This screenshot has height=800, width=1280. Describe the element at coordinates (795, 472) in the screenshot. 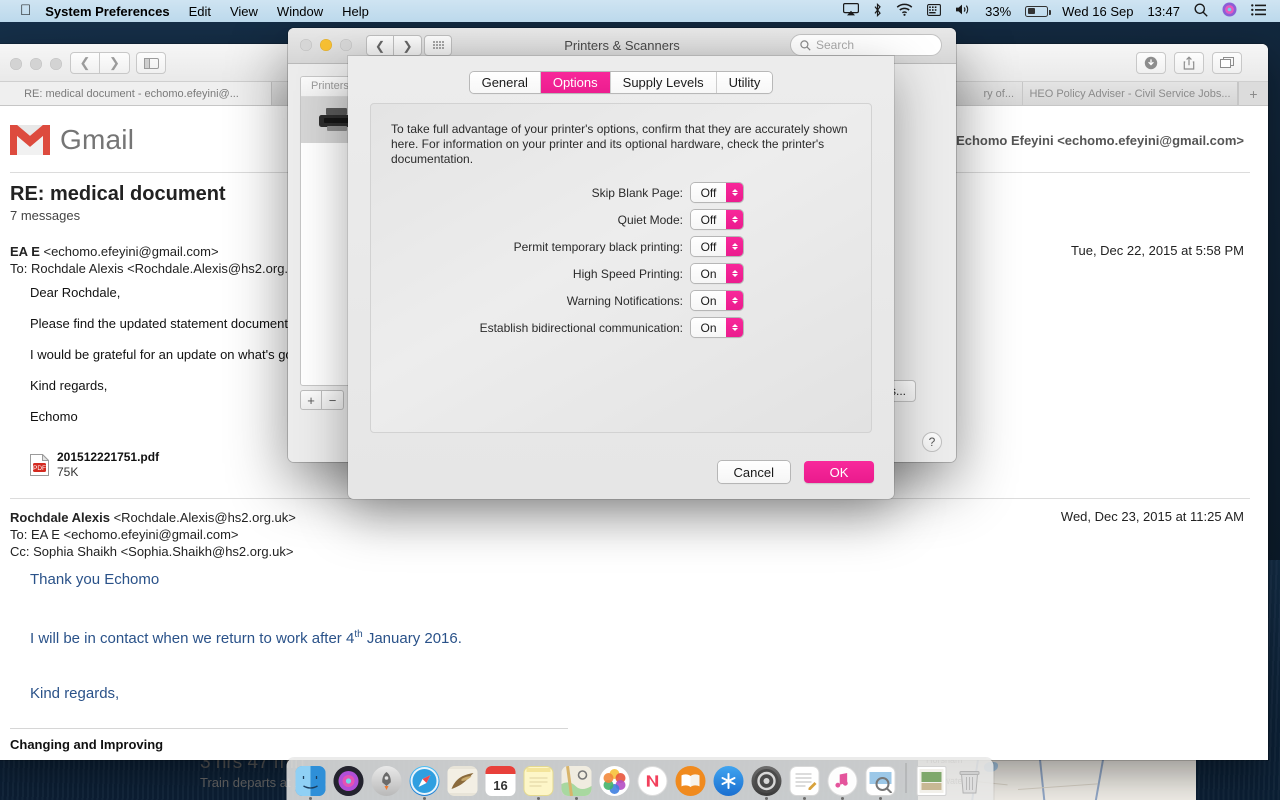

I see `sheet-button-row: Cancel OK` at that location.